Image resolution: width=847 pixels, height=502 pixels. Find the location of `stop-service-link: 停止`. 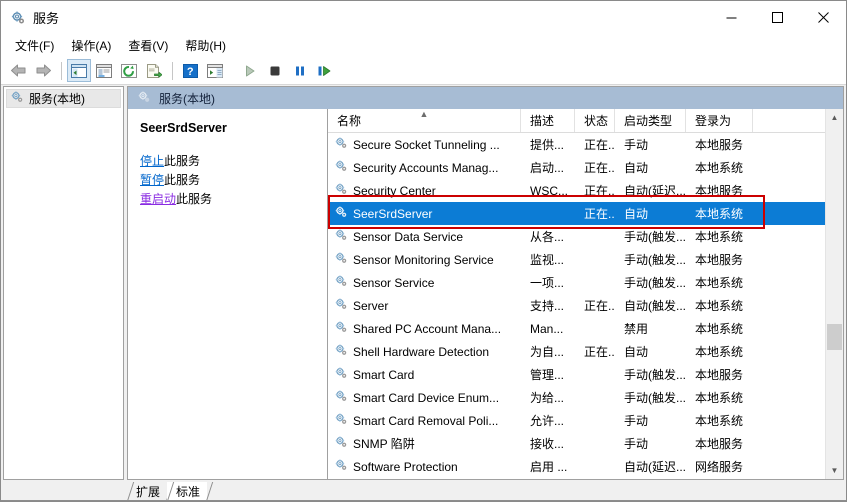

stop-service-link: 停止 is located at coordinates (152, 161).